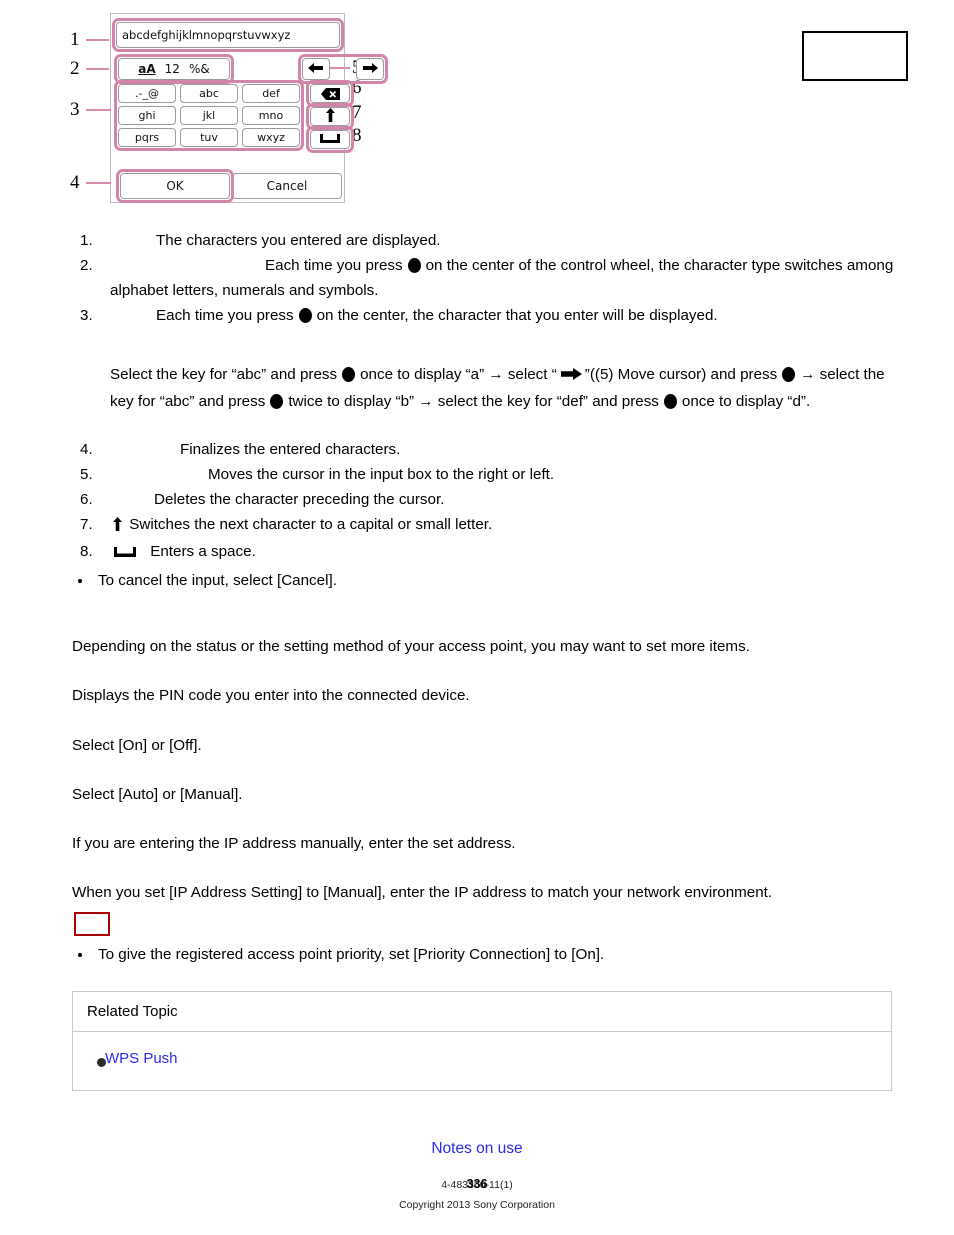  What do you see at coordinates (137, 745) in the screenshot?
I see `paragraph-on-off: Select [On] or [Off].` at bounding box center [137, 745].